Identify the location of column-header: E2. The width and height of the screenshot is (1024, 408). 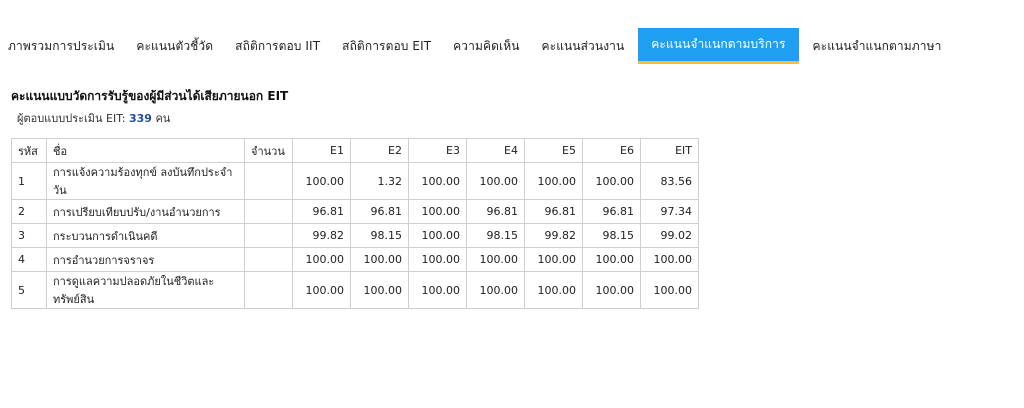
(379, 150).